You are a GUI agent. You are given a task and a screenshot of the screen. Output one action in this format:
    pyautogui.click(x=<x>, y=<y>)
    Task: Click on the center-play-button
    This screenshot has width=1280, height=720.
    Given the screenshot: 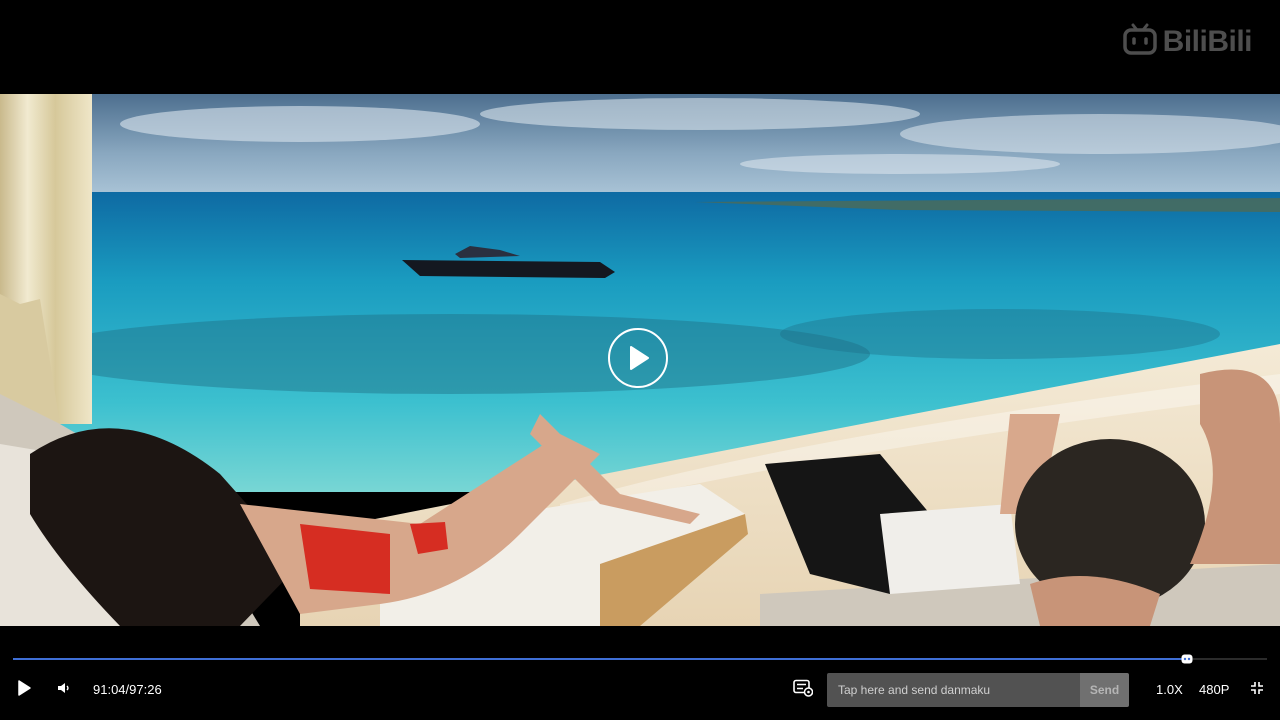 What is the action you would take?
    pyautogui.click(x=638, y=358)
    